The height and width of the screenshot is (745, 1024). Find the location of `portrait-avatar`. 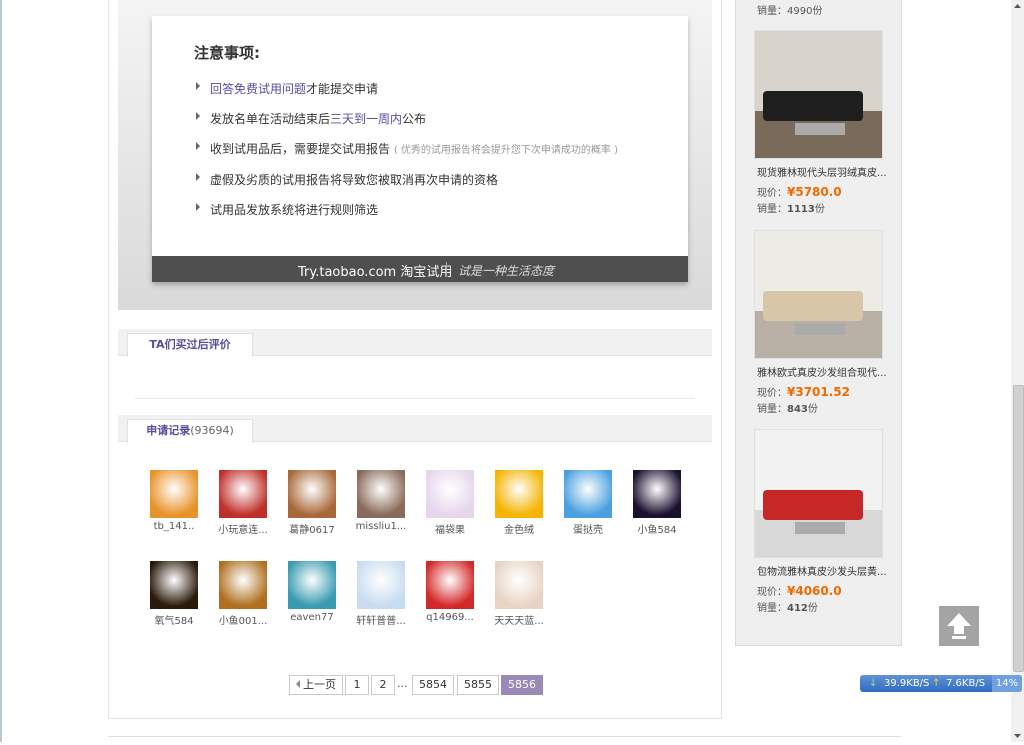

portrait-avatar is located at coordinates (519, 585).